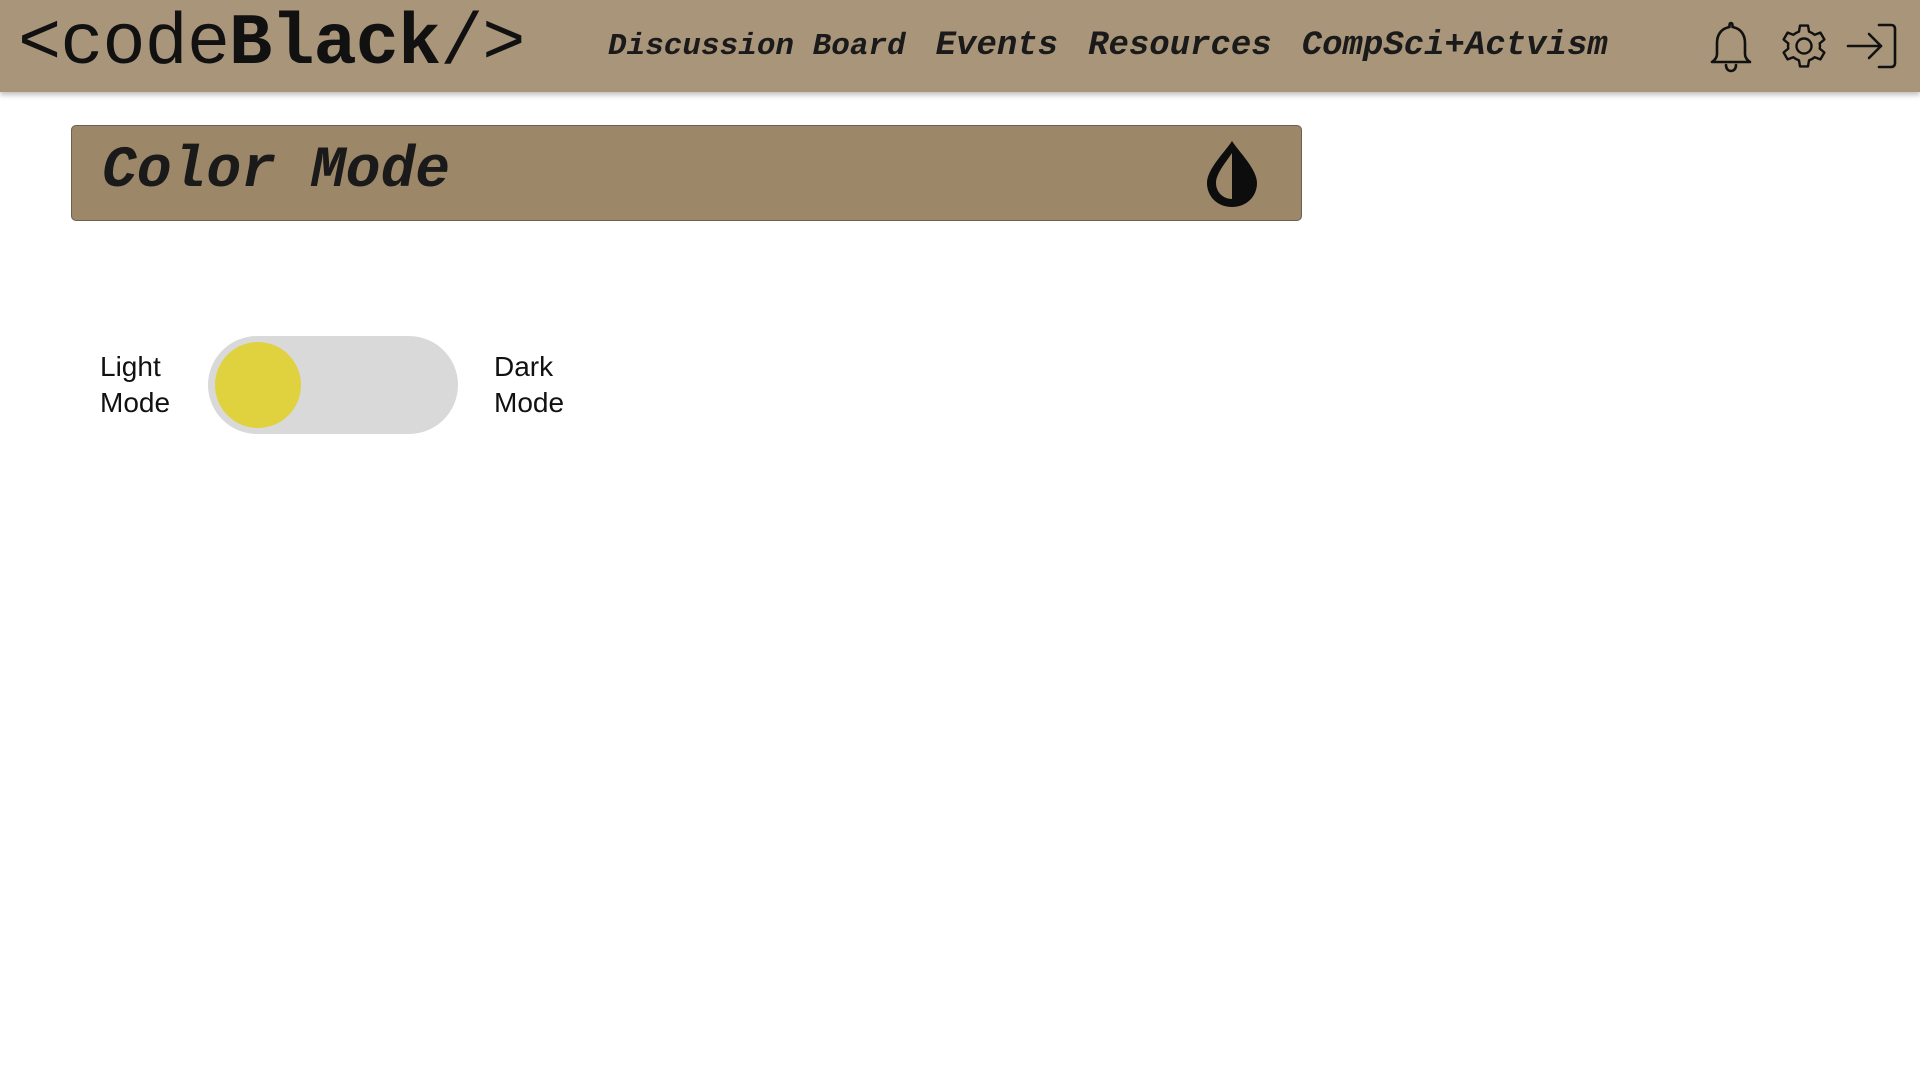  What do you see at coordinates (333, 385) in the screenshot?
I see `color-mode-toggle` at bounding box center [333, 385].